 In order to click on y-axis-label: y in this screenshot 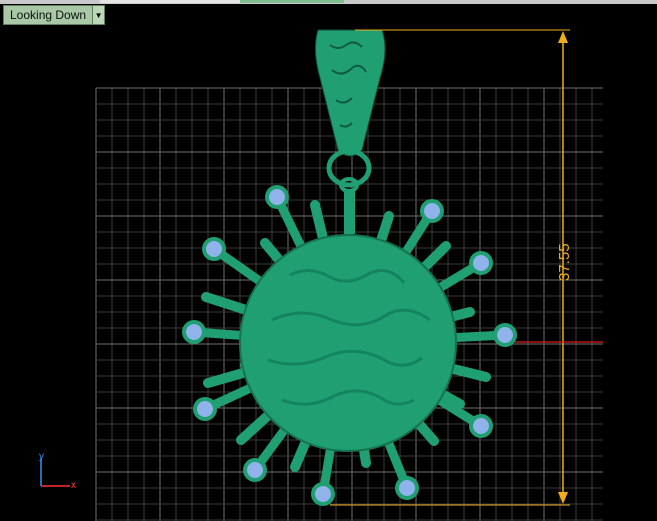, I will do `click(41, 456)`.